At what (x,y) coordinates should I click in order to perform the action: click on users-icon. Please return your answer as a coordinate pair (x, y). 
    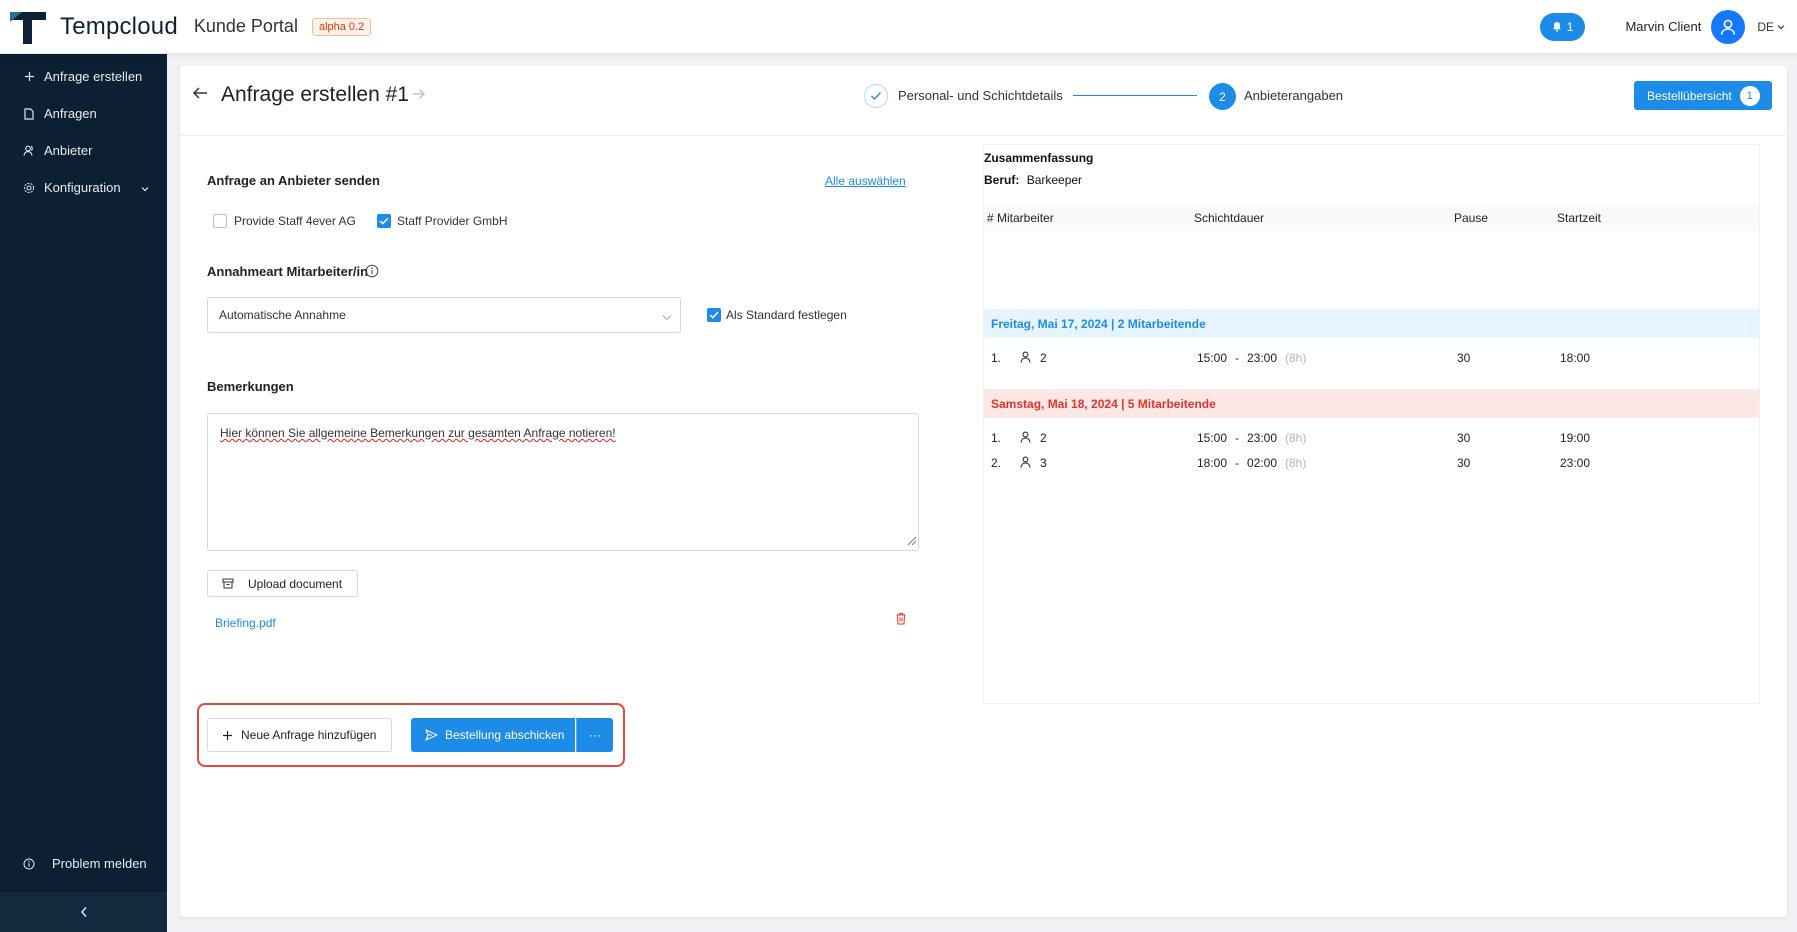
    Looking at the image, I should click on (29, 150).